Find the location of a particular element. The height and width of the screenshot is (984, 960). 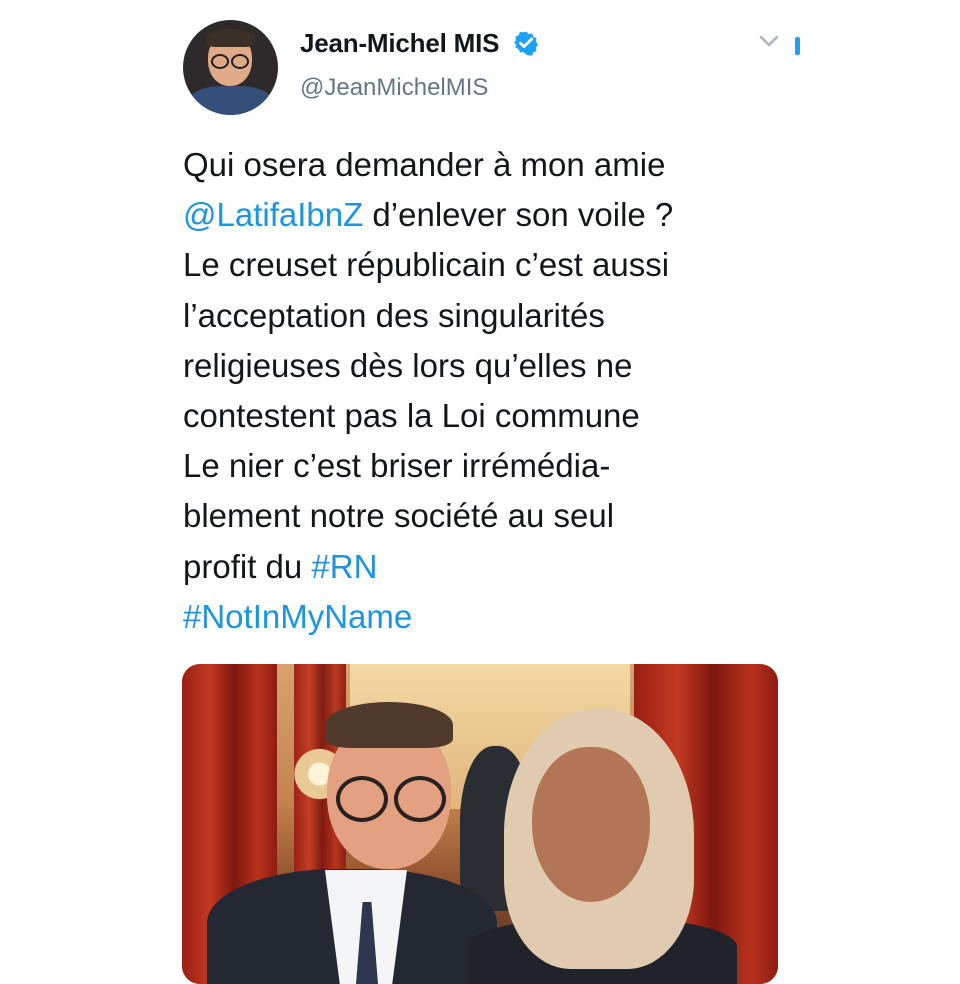

tweet-text-line: religieuses dès lors qu’elles ne is located at coordinates (493, 366).